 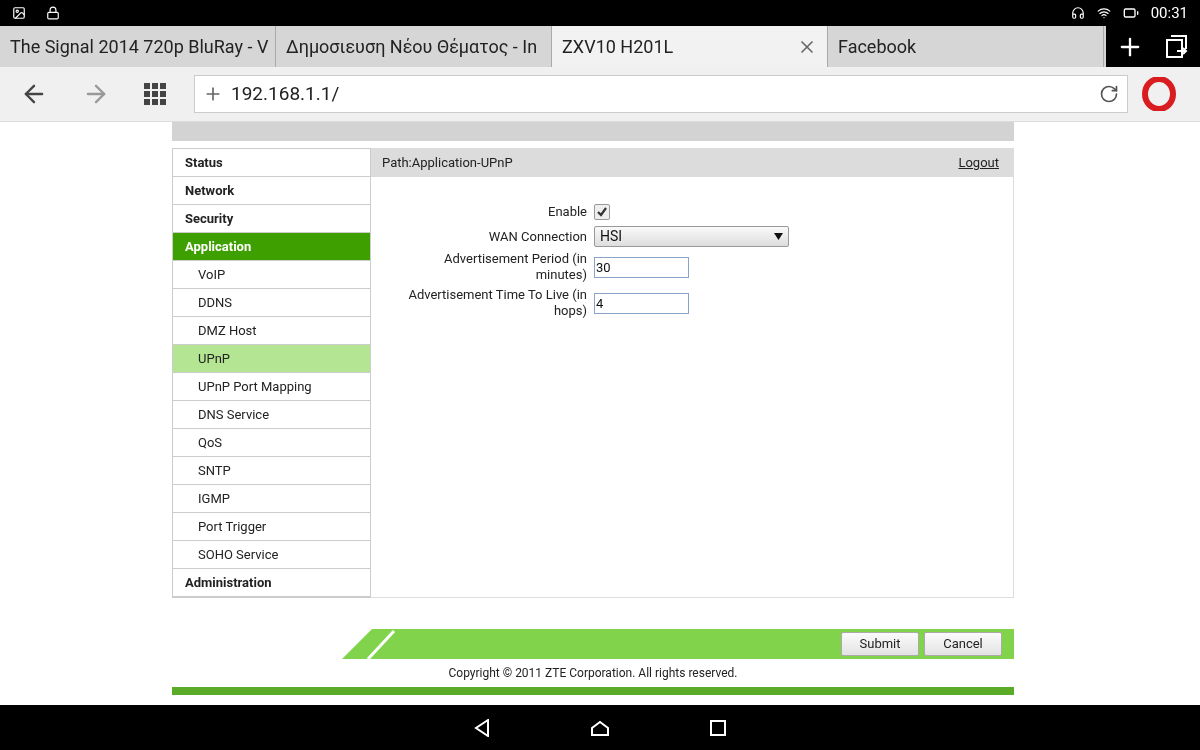 I want to click on browser-tab: ZXV10 H201L, so click(x=690, y=46).